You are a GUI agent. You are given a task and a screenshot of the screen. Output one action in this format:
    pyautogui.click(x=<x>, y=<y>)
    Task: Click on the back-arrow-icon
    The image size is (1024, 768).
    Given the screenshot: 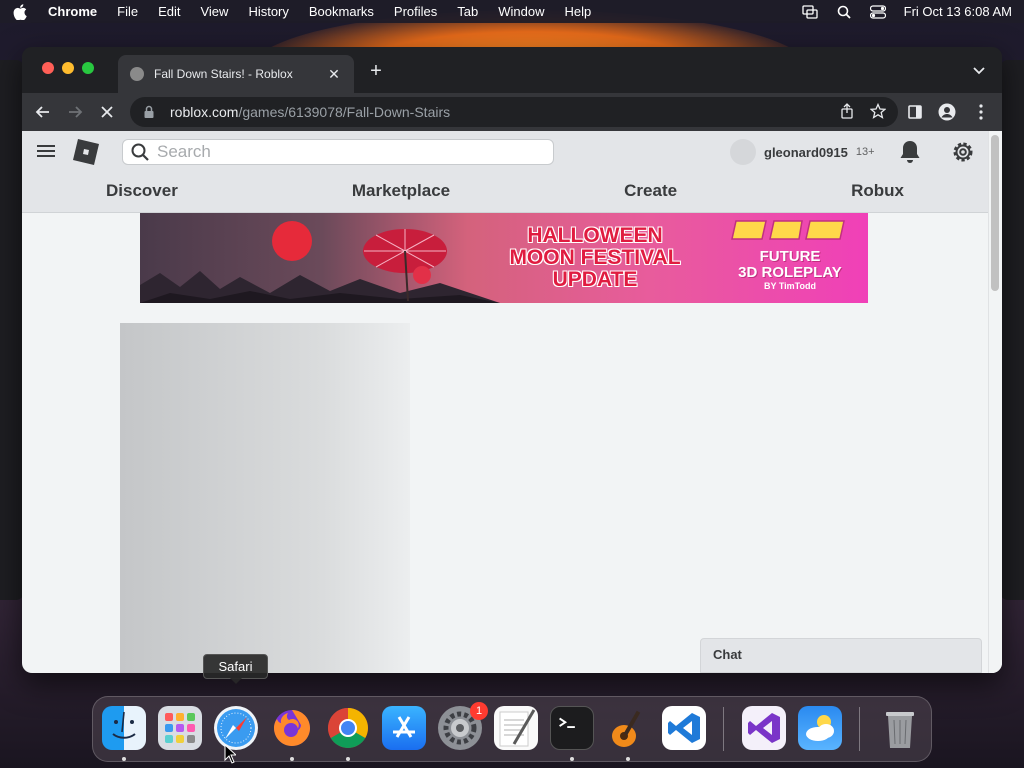 What is the action you would take?
    pyautogui.click(x=43, y=112)
    